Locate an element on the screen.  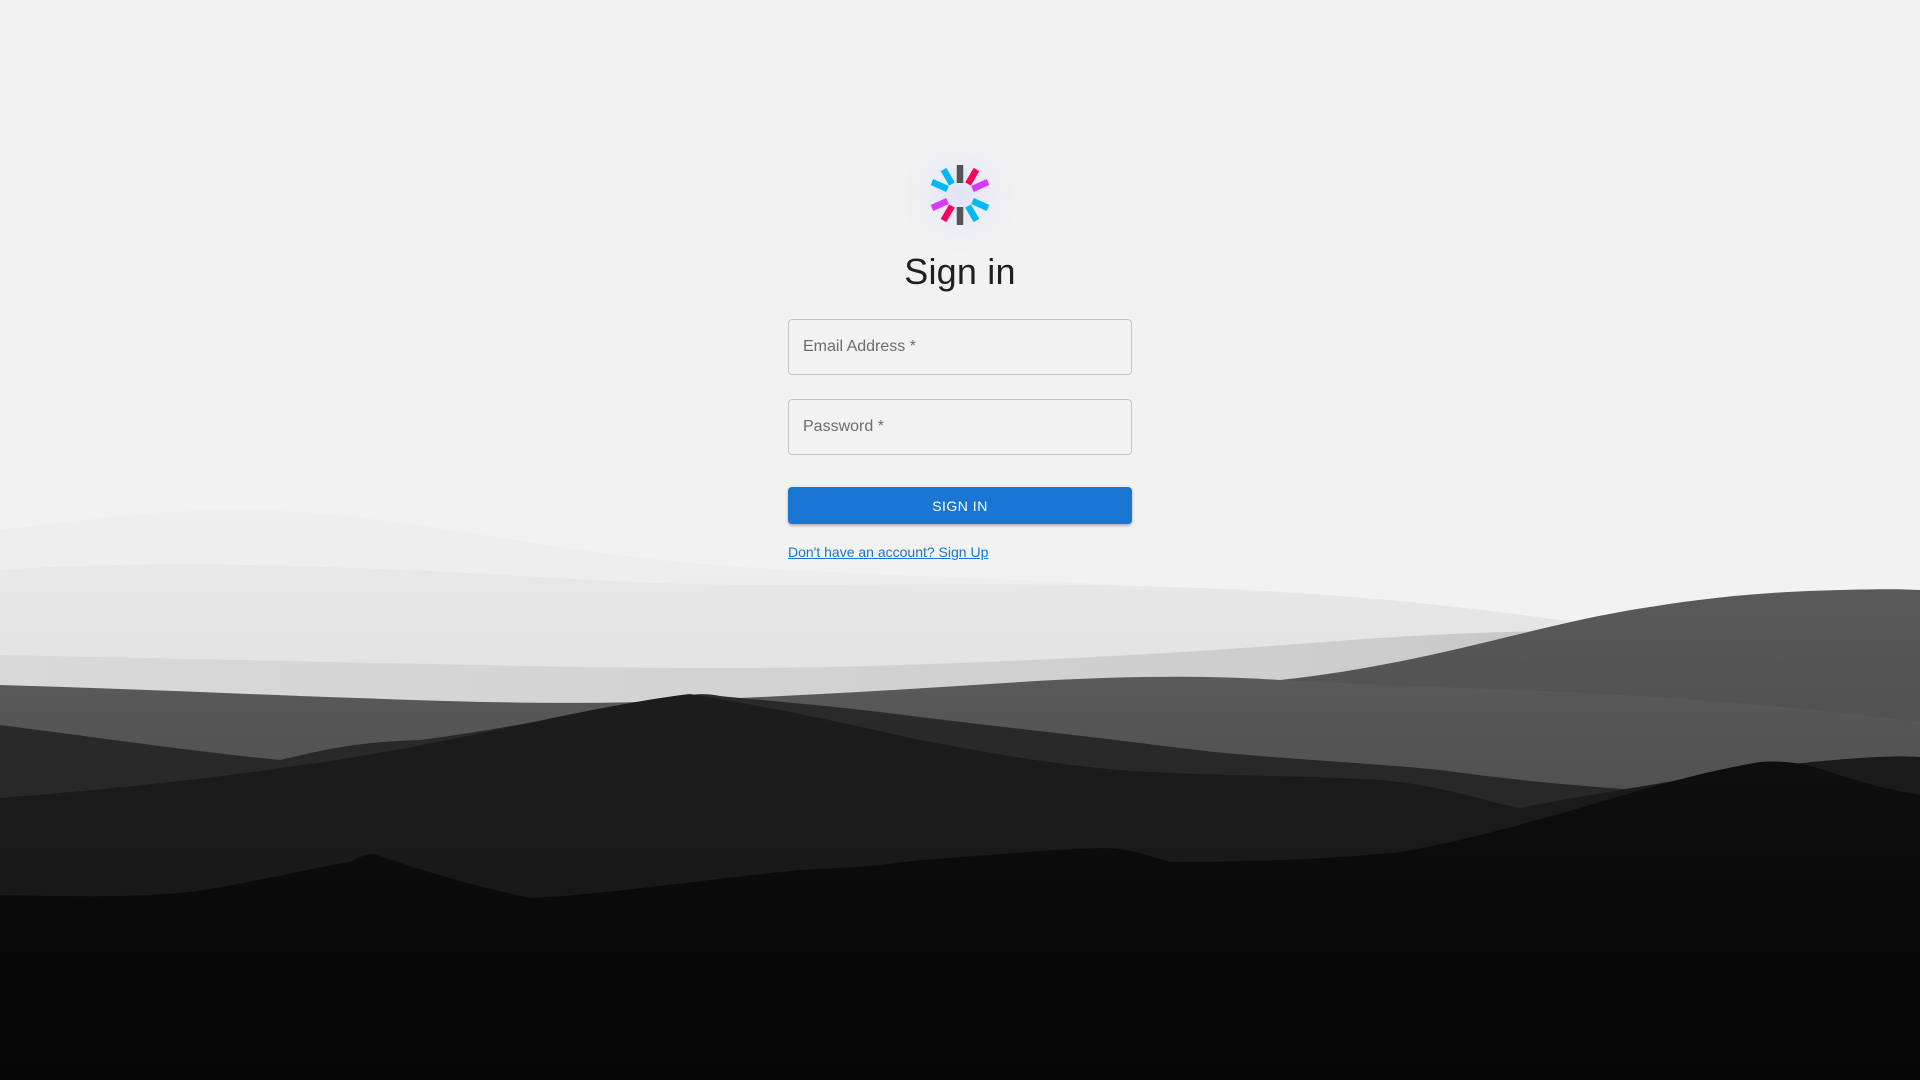
email-field is located at coordinates (960, 347).